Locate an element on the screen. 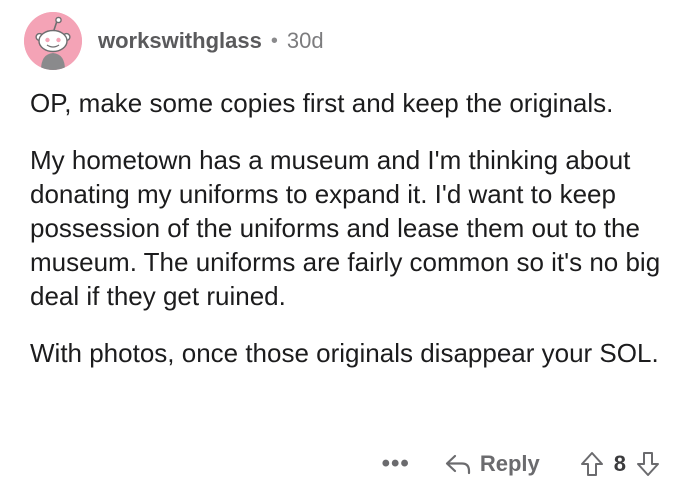 This screenshot has height=495, width=700. avatar is located at coordinates (53, 41).